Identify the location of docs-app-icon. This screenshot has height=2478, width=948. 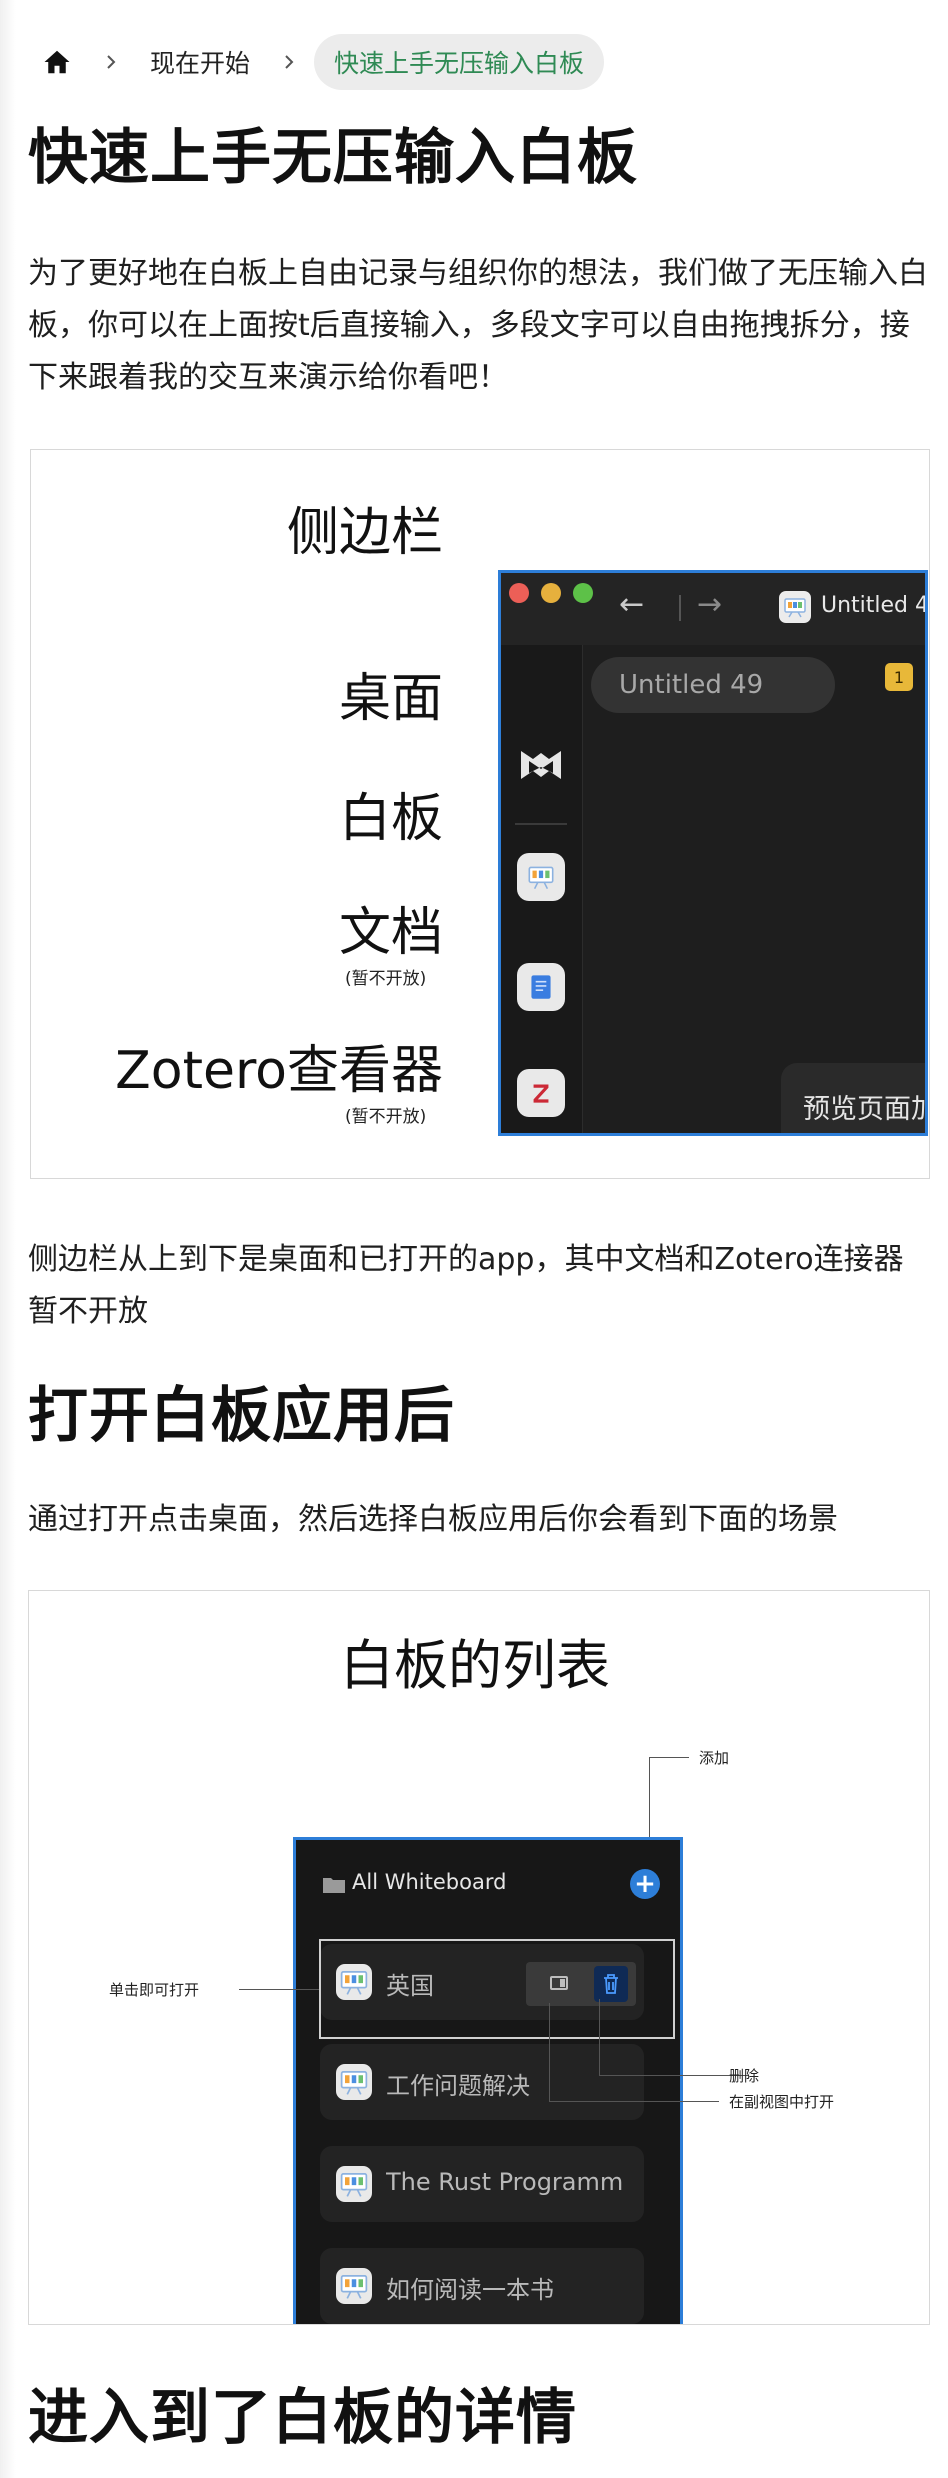
(541, 987).